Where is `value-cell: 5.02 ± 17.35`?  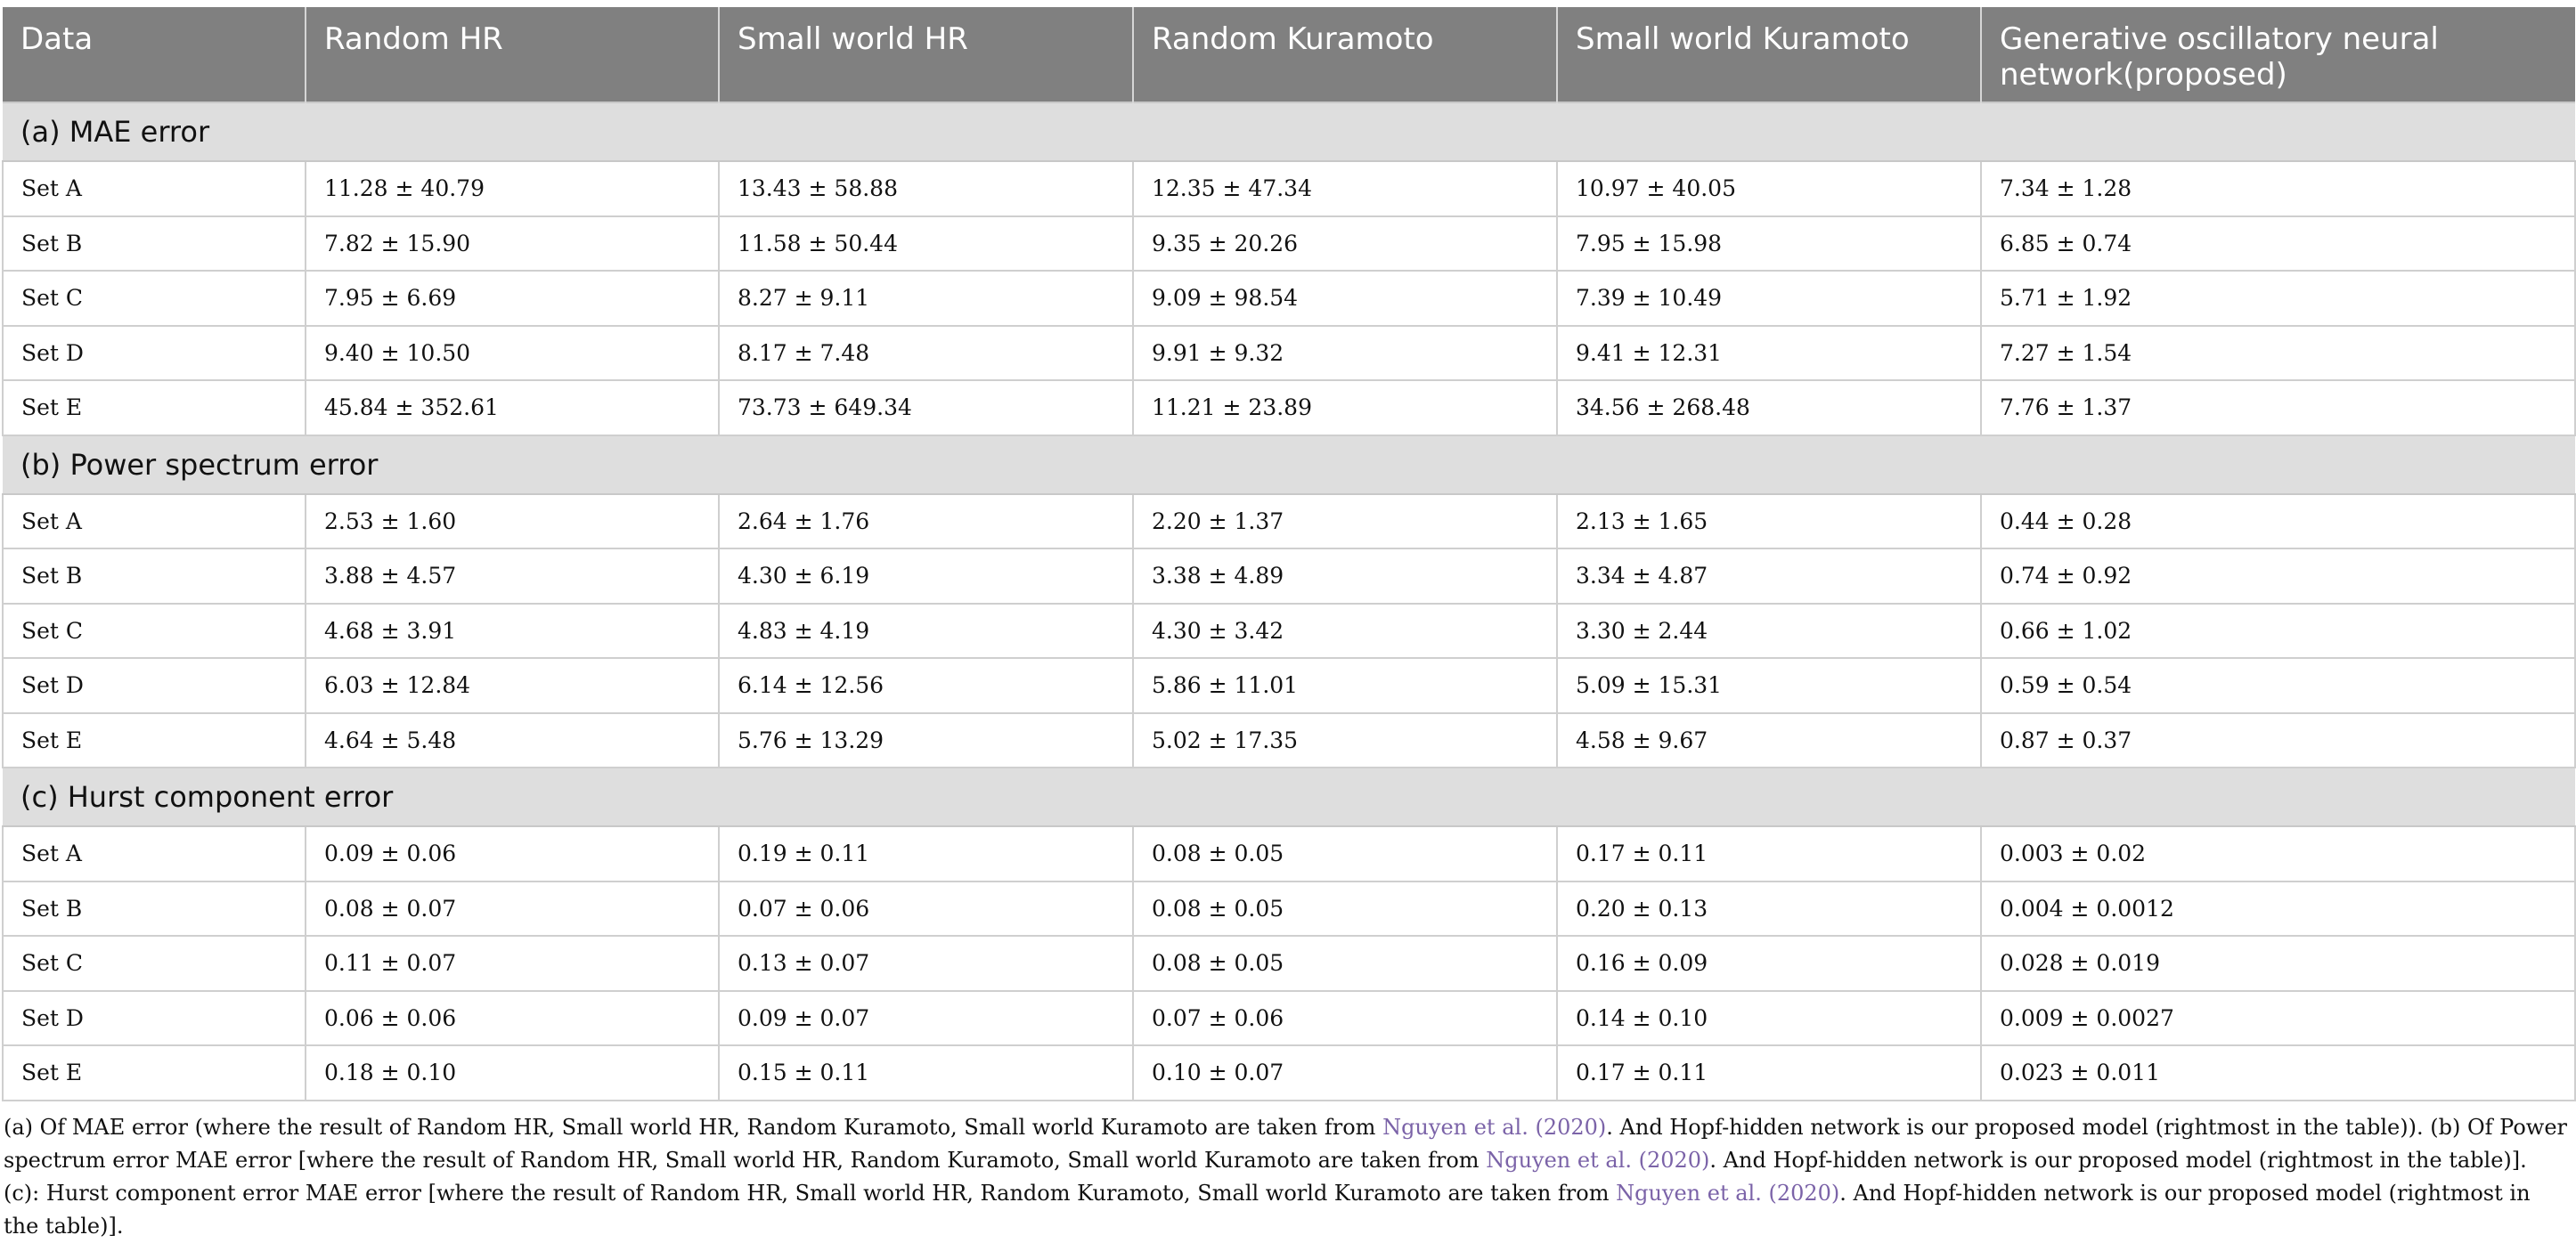 value-cell: 5.02 ± 17.35 is located at coordinates (1345, 740).